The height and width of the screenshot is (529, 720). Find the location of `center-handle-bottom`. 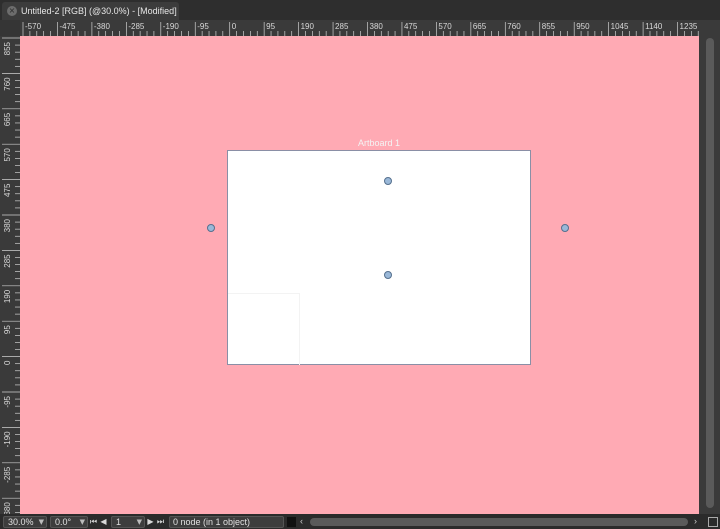

center-handle-bottom is located at coordinates (388, 275).